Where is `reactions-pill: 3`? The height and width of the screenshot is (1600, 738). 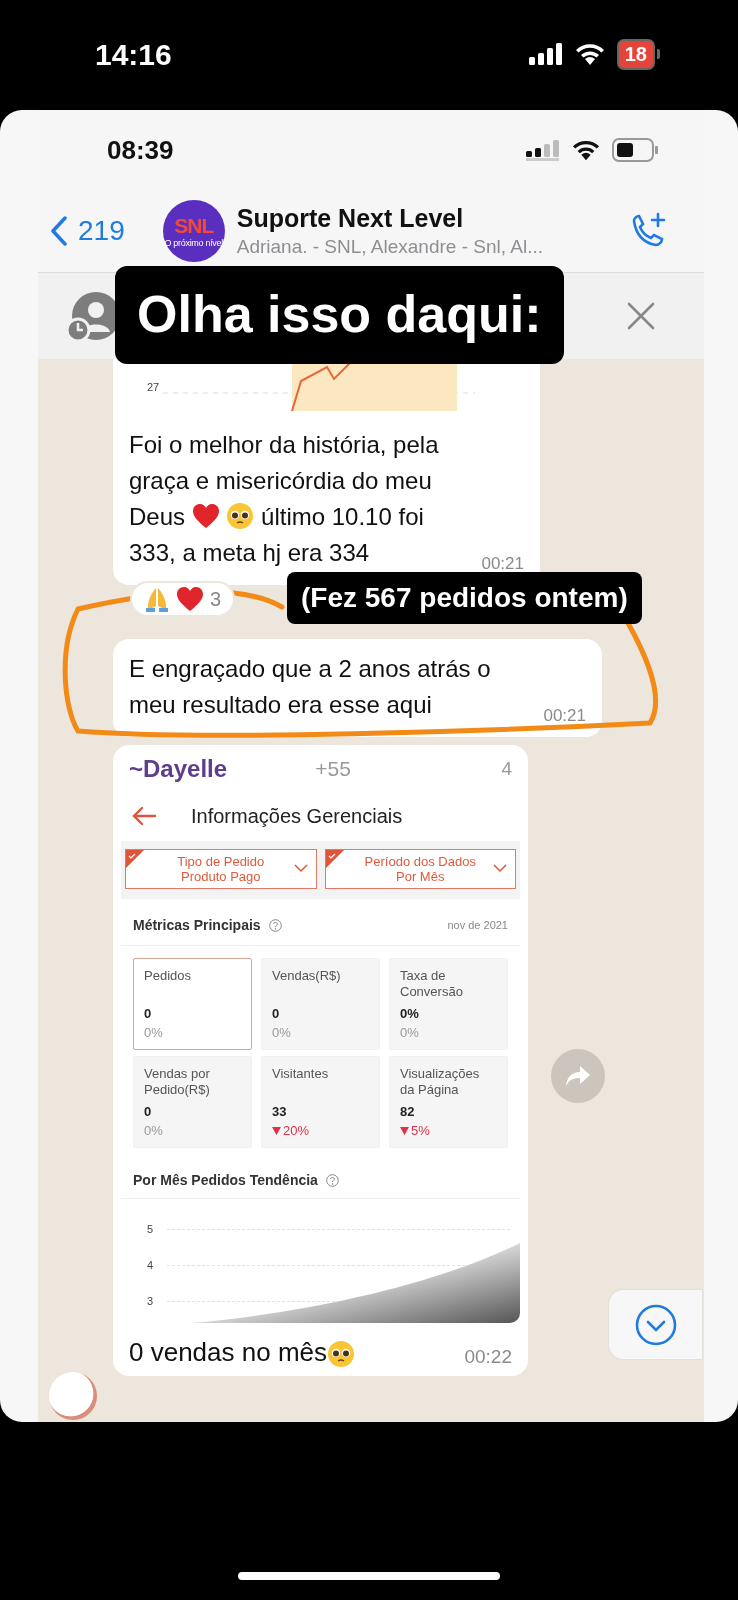
reactions-pill: 3 is located at coordinates (183, 599).